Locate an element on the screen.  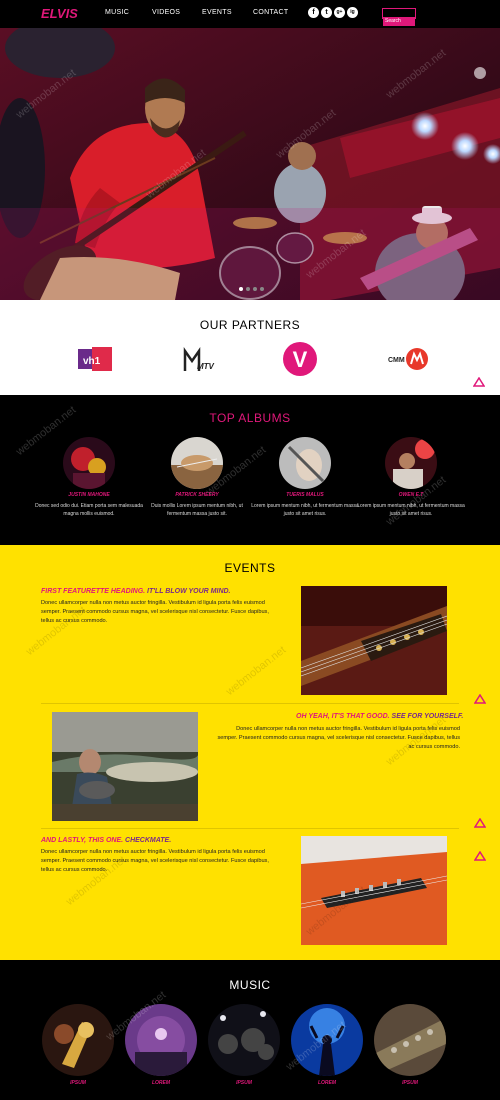
music-title: MUSIC is located at coordinates (250, 985).